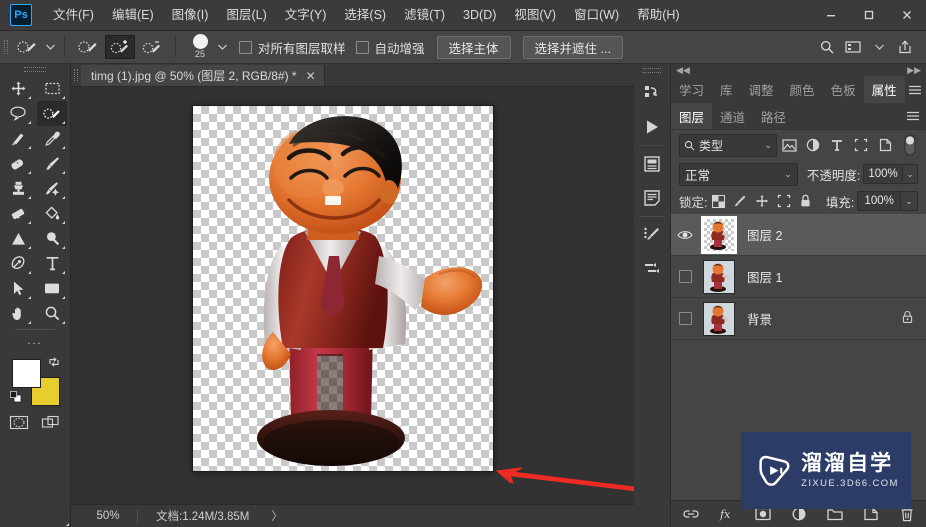  What do you see at coordinates (732, 116) in the screenshot?
I see `tab-channels: 通道` at bounding box center [732, 116].